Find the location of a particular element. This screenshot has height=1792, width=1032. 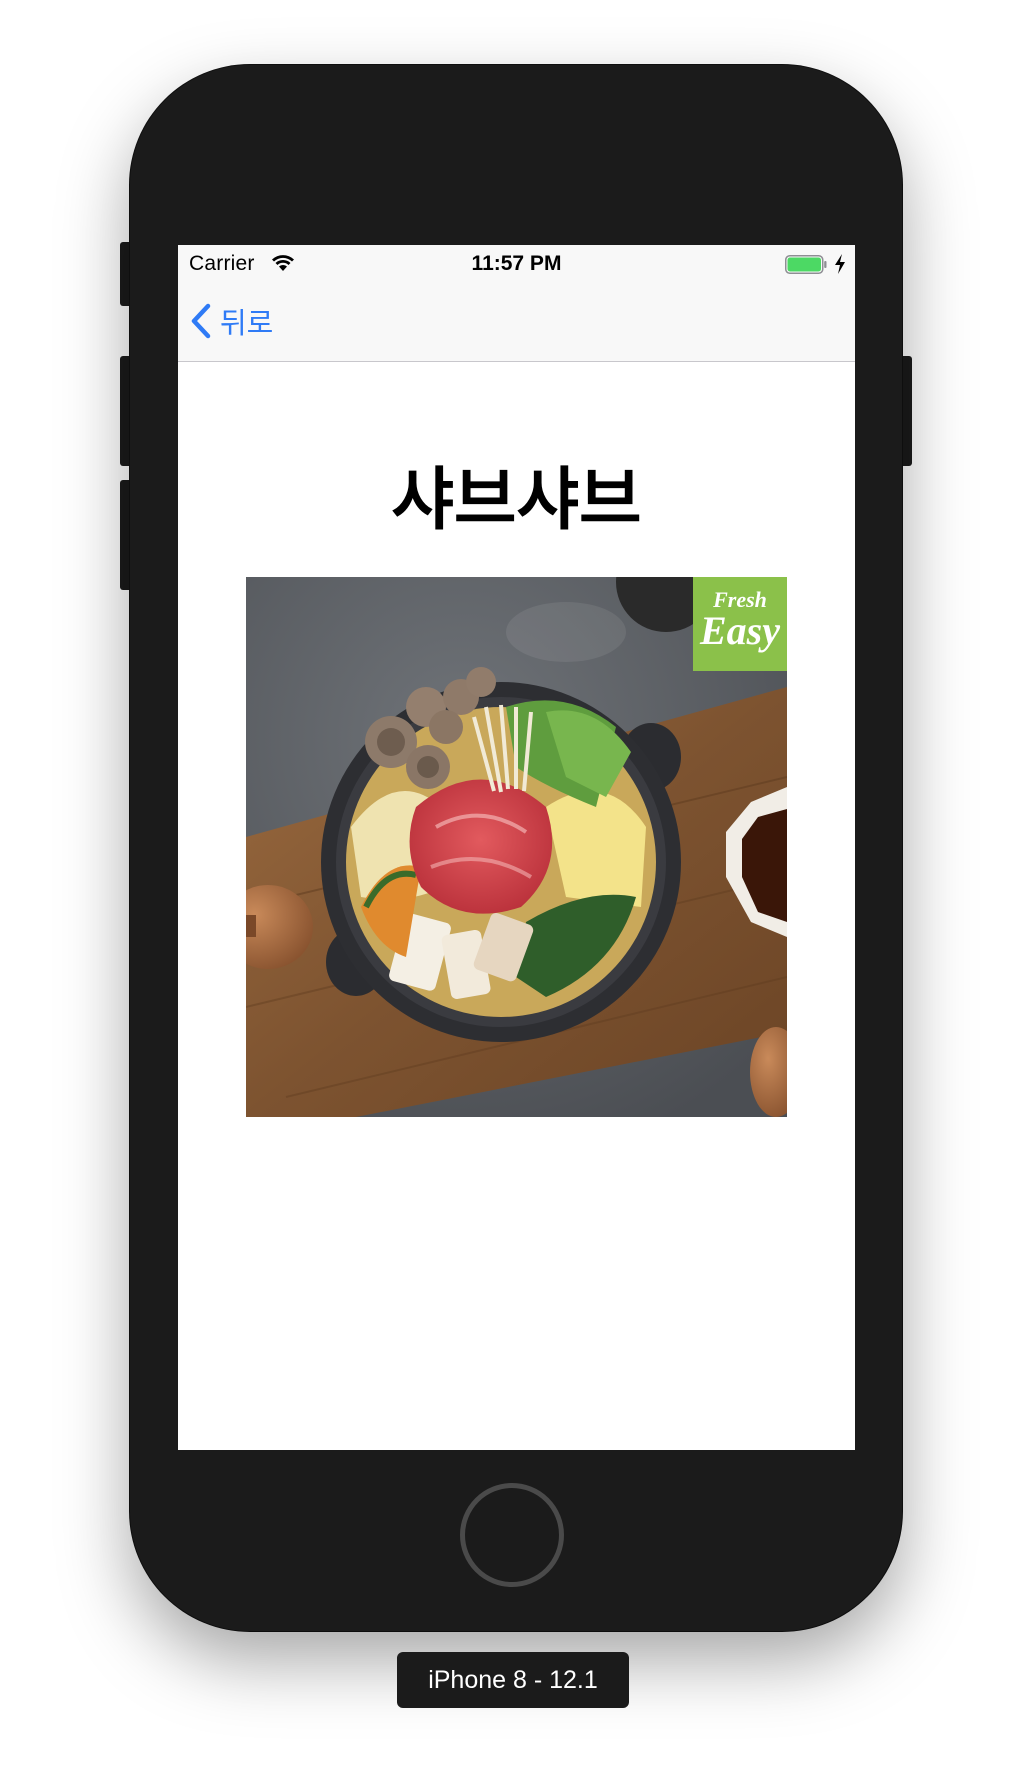

back-button: 뒤로 is located at coordinates (231, 321).